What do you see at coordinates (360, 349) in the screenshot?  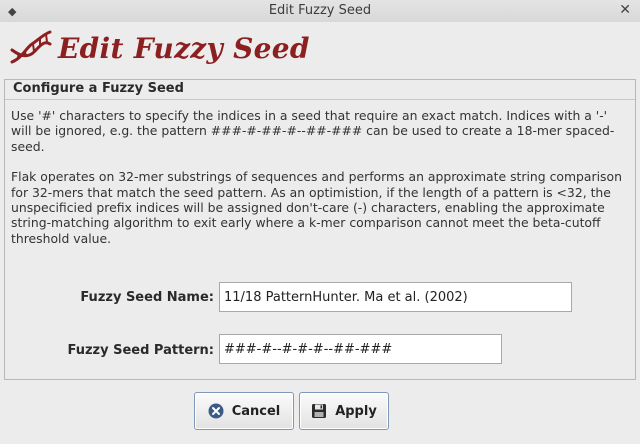 I see `seed-pattern-input` at bounding box center [360, 349].